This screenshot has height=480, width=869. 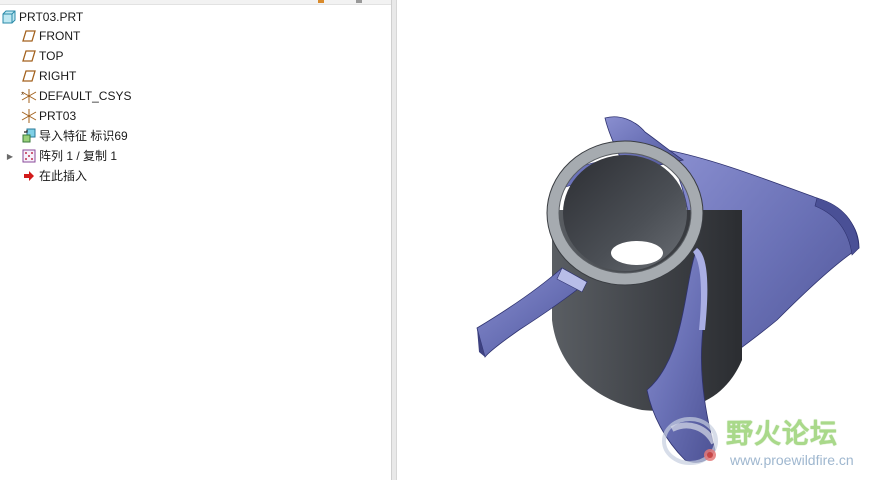 I want to click on tree-item-front: FRONT, so click(x=195, y=36).